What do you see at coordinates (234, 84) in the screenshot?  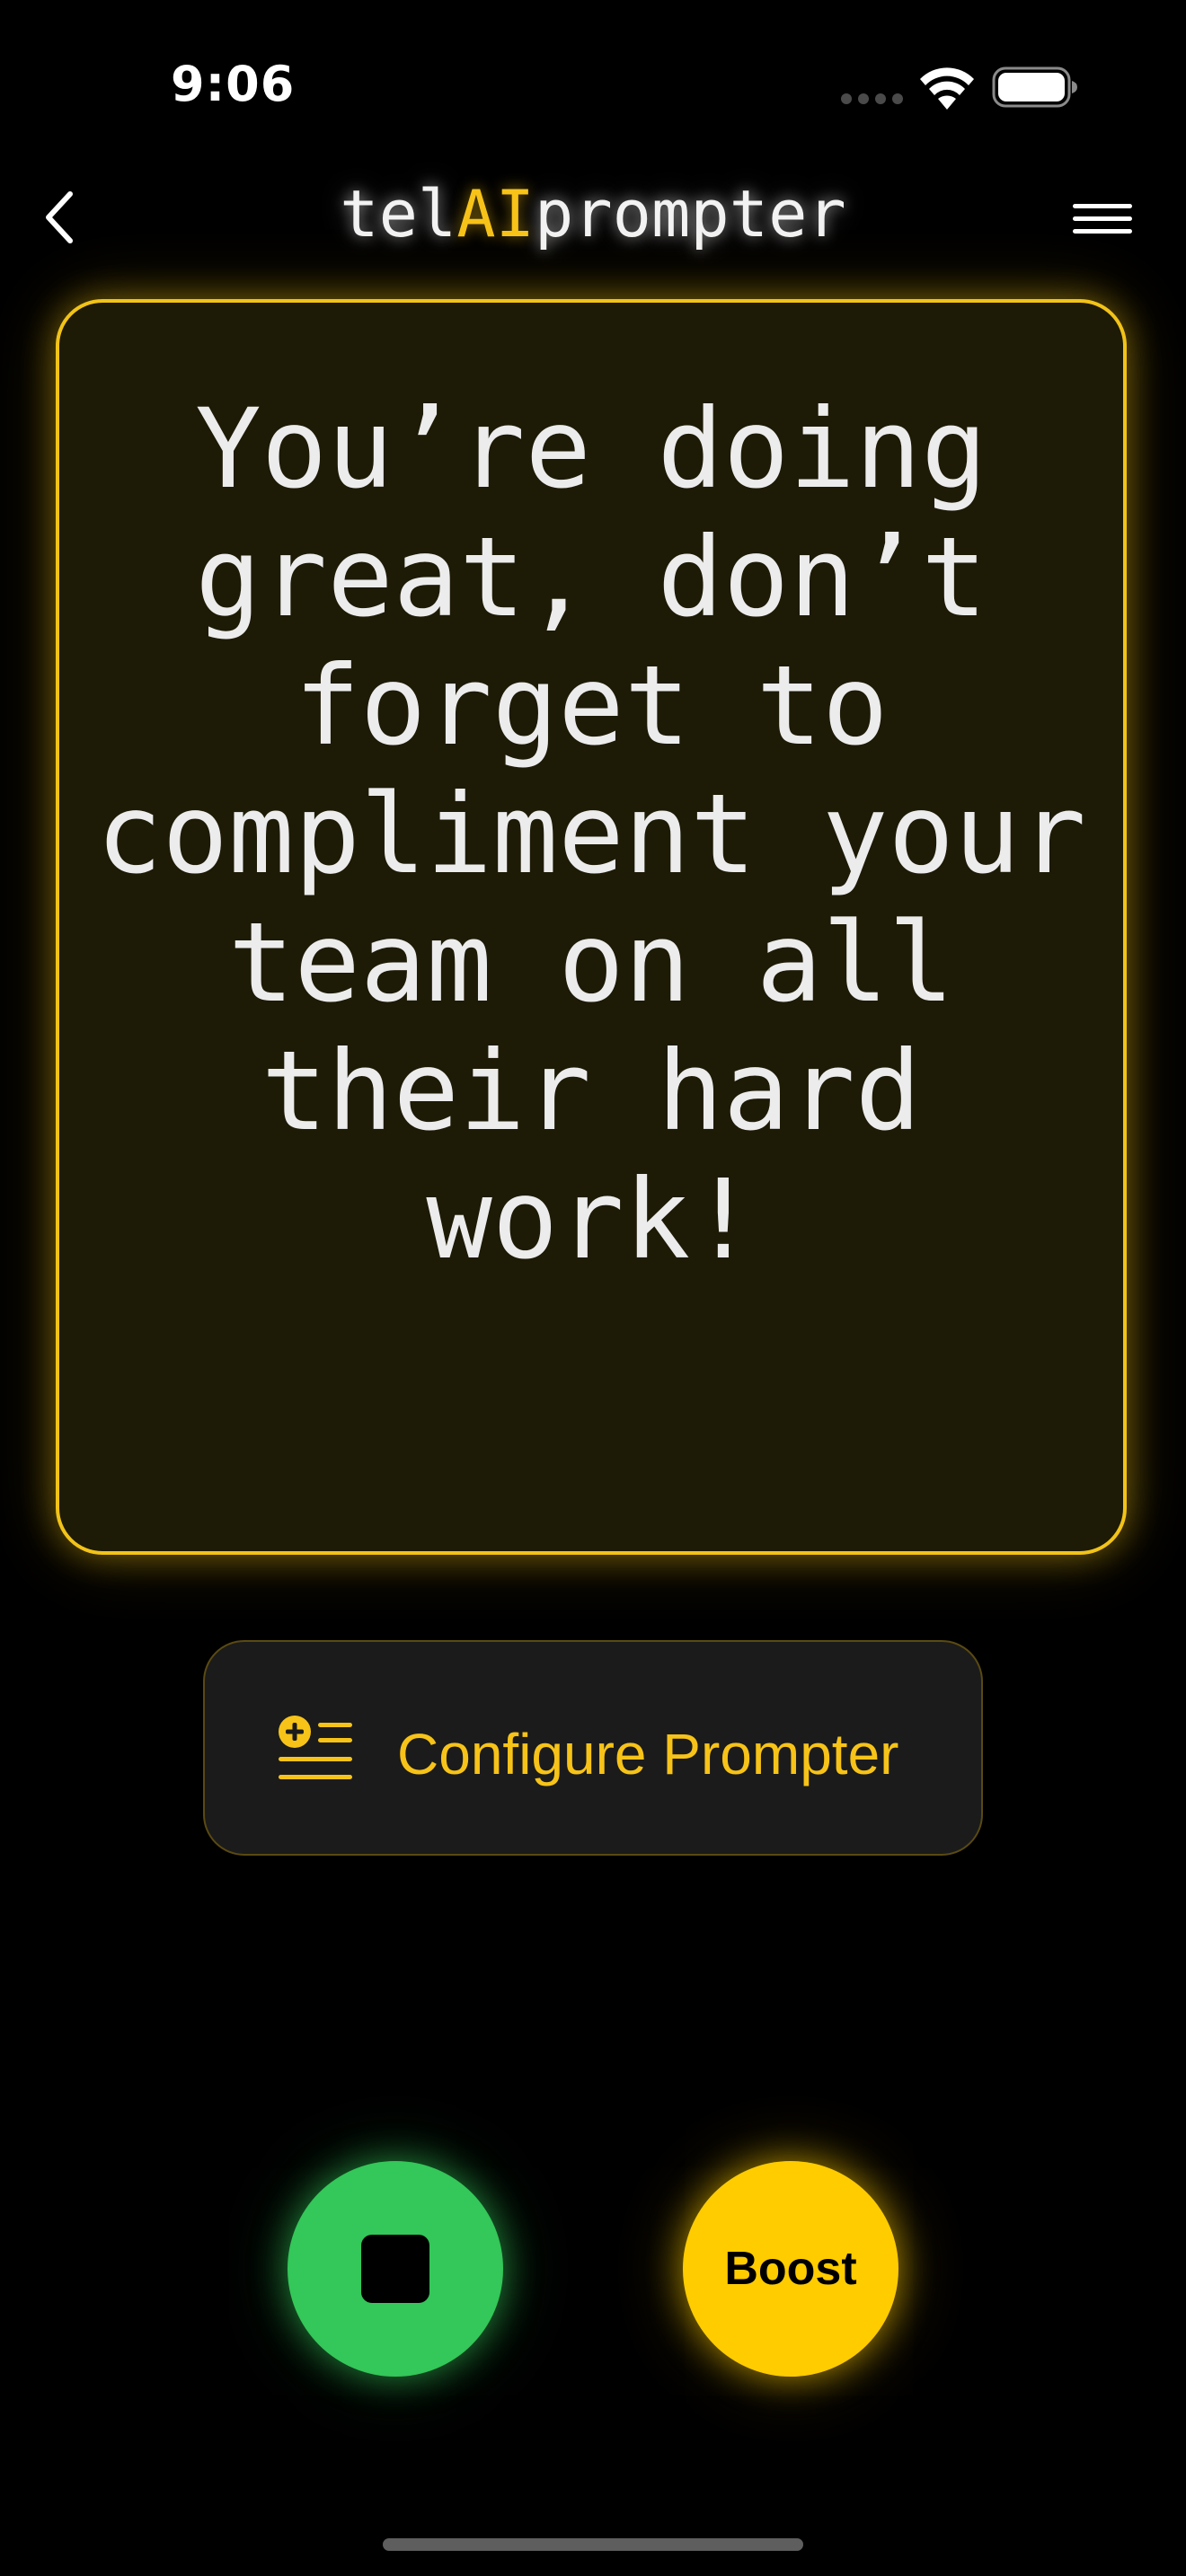 I see `status-time: 9:06` at bounding box center [234, 84].